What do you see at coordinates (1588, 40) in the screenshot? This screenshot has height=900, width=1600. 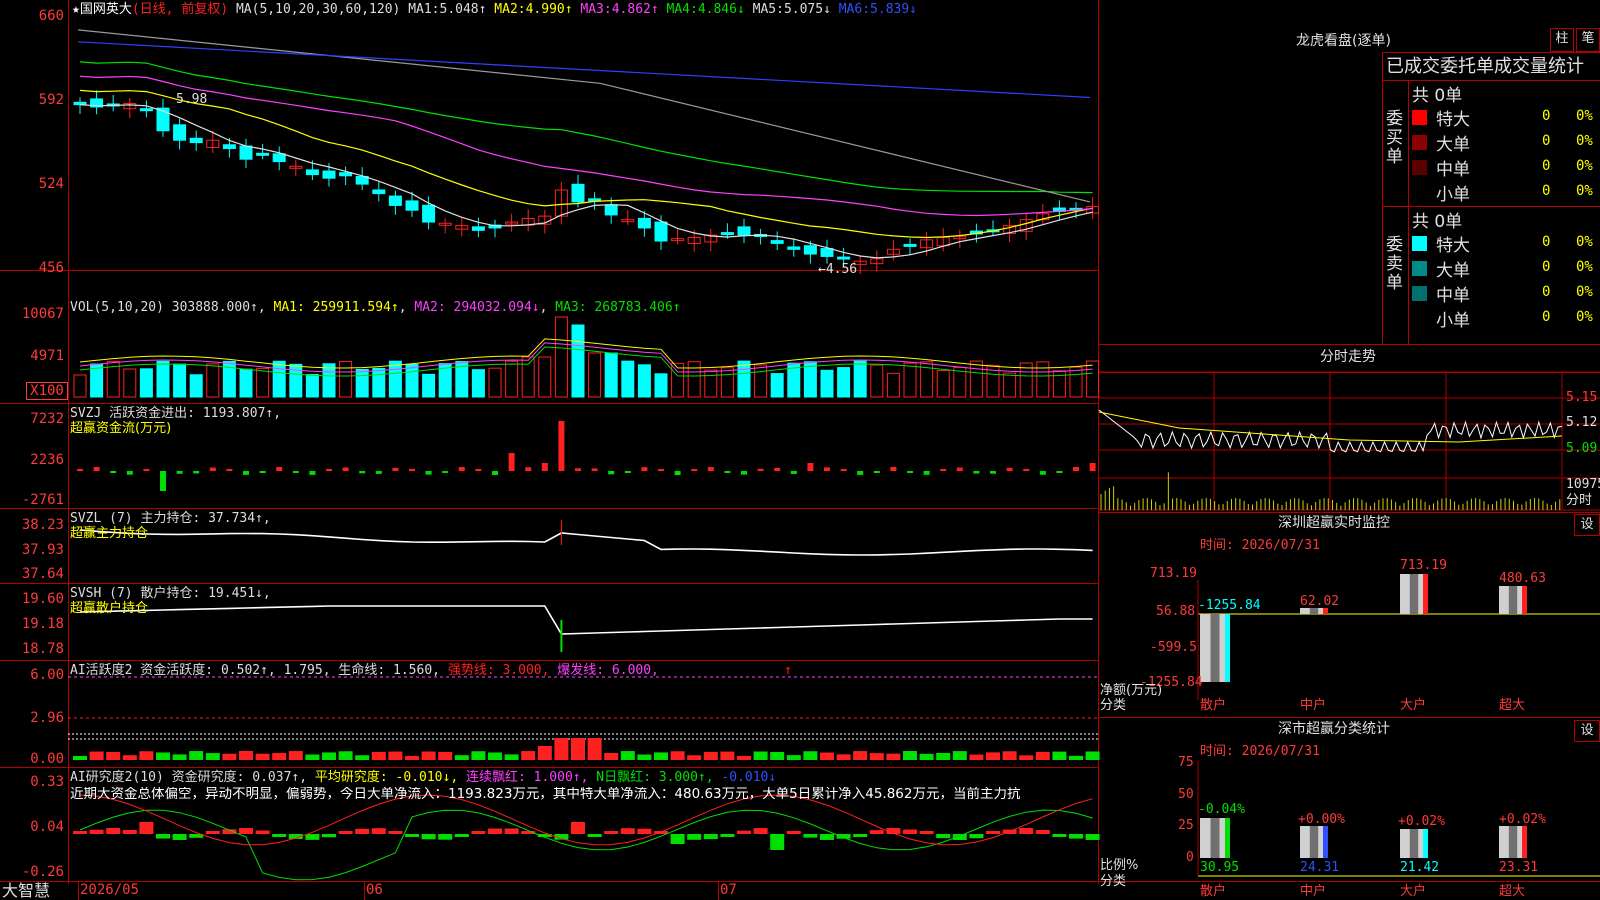 I see `tick-view-button: 笔` at bounding box center [1588, 40].